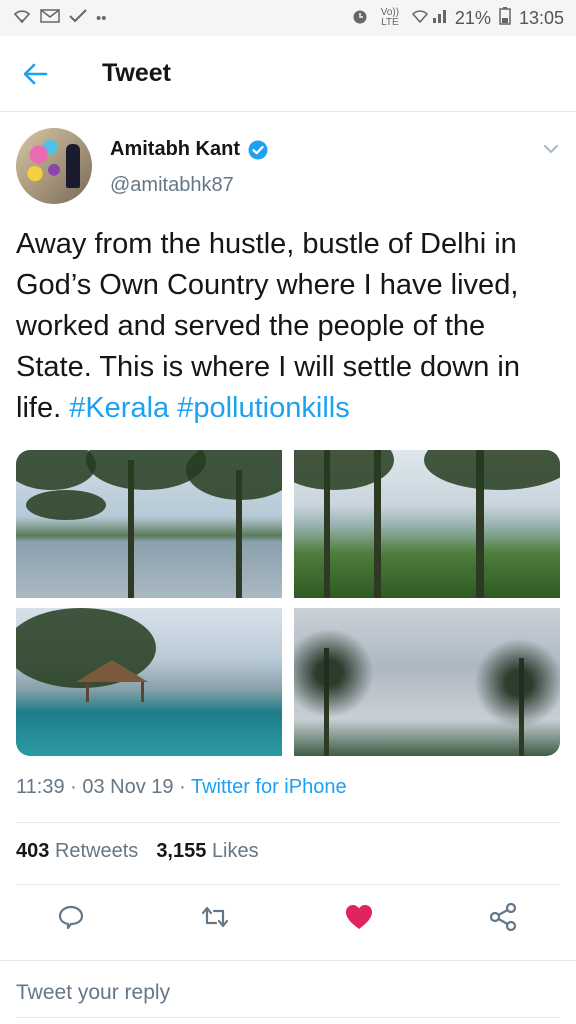  Describe the element at coordinates (427, 524) in the screenshot. I see `media-photo-forest` at that location.